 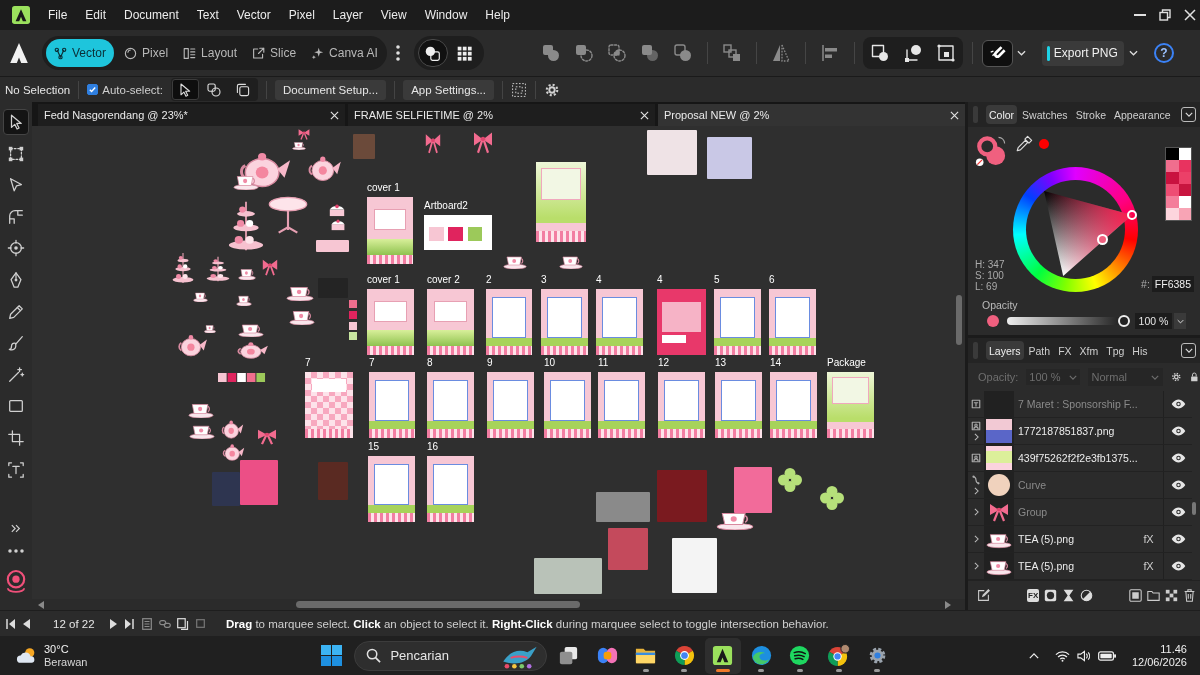 What do you see at coordinates (1180, 321) in the screenshot?
I see `dropdown-button` at bounding box center [1180, 321].